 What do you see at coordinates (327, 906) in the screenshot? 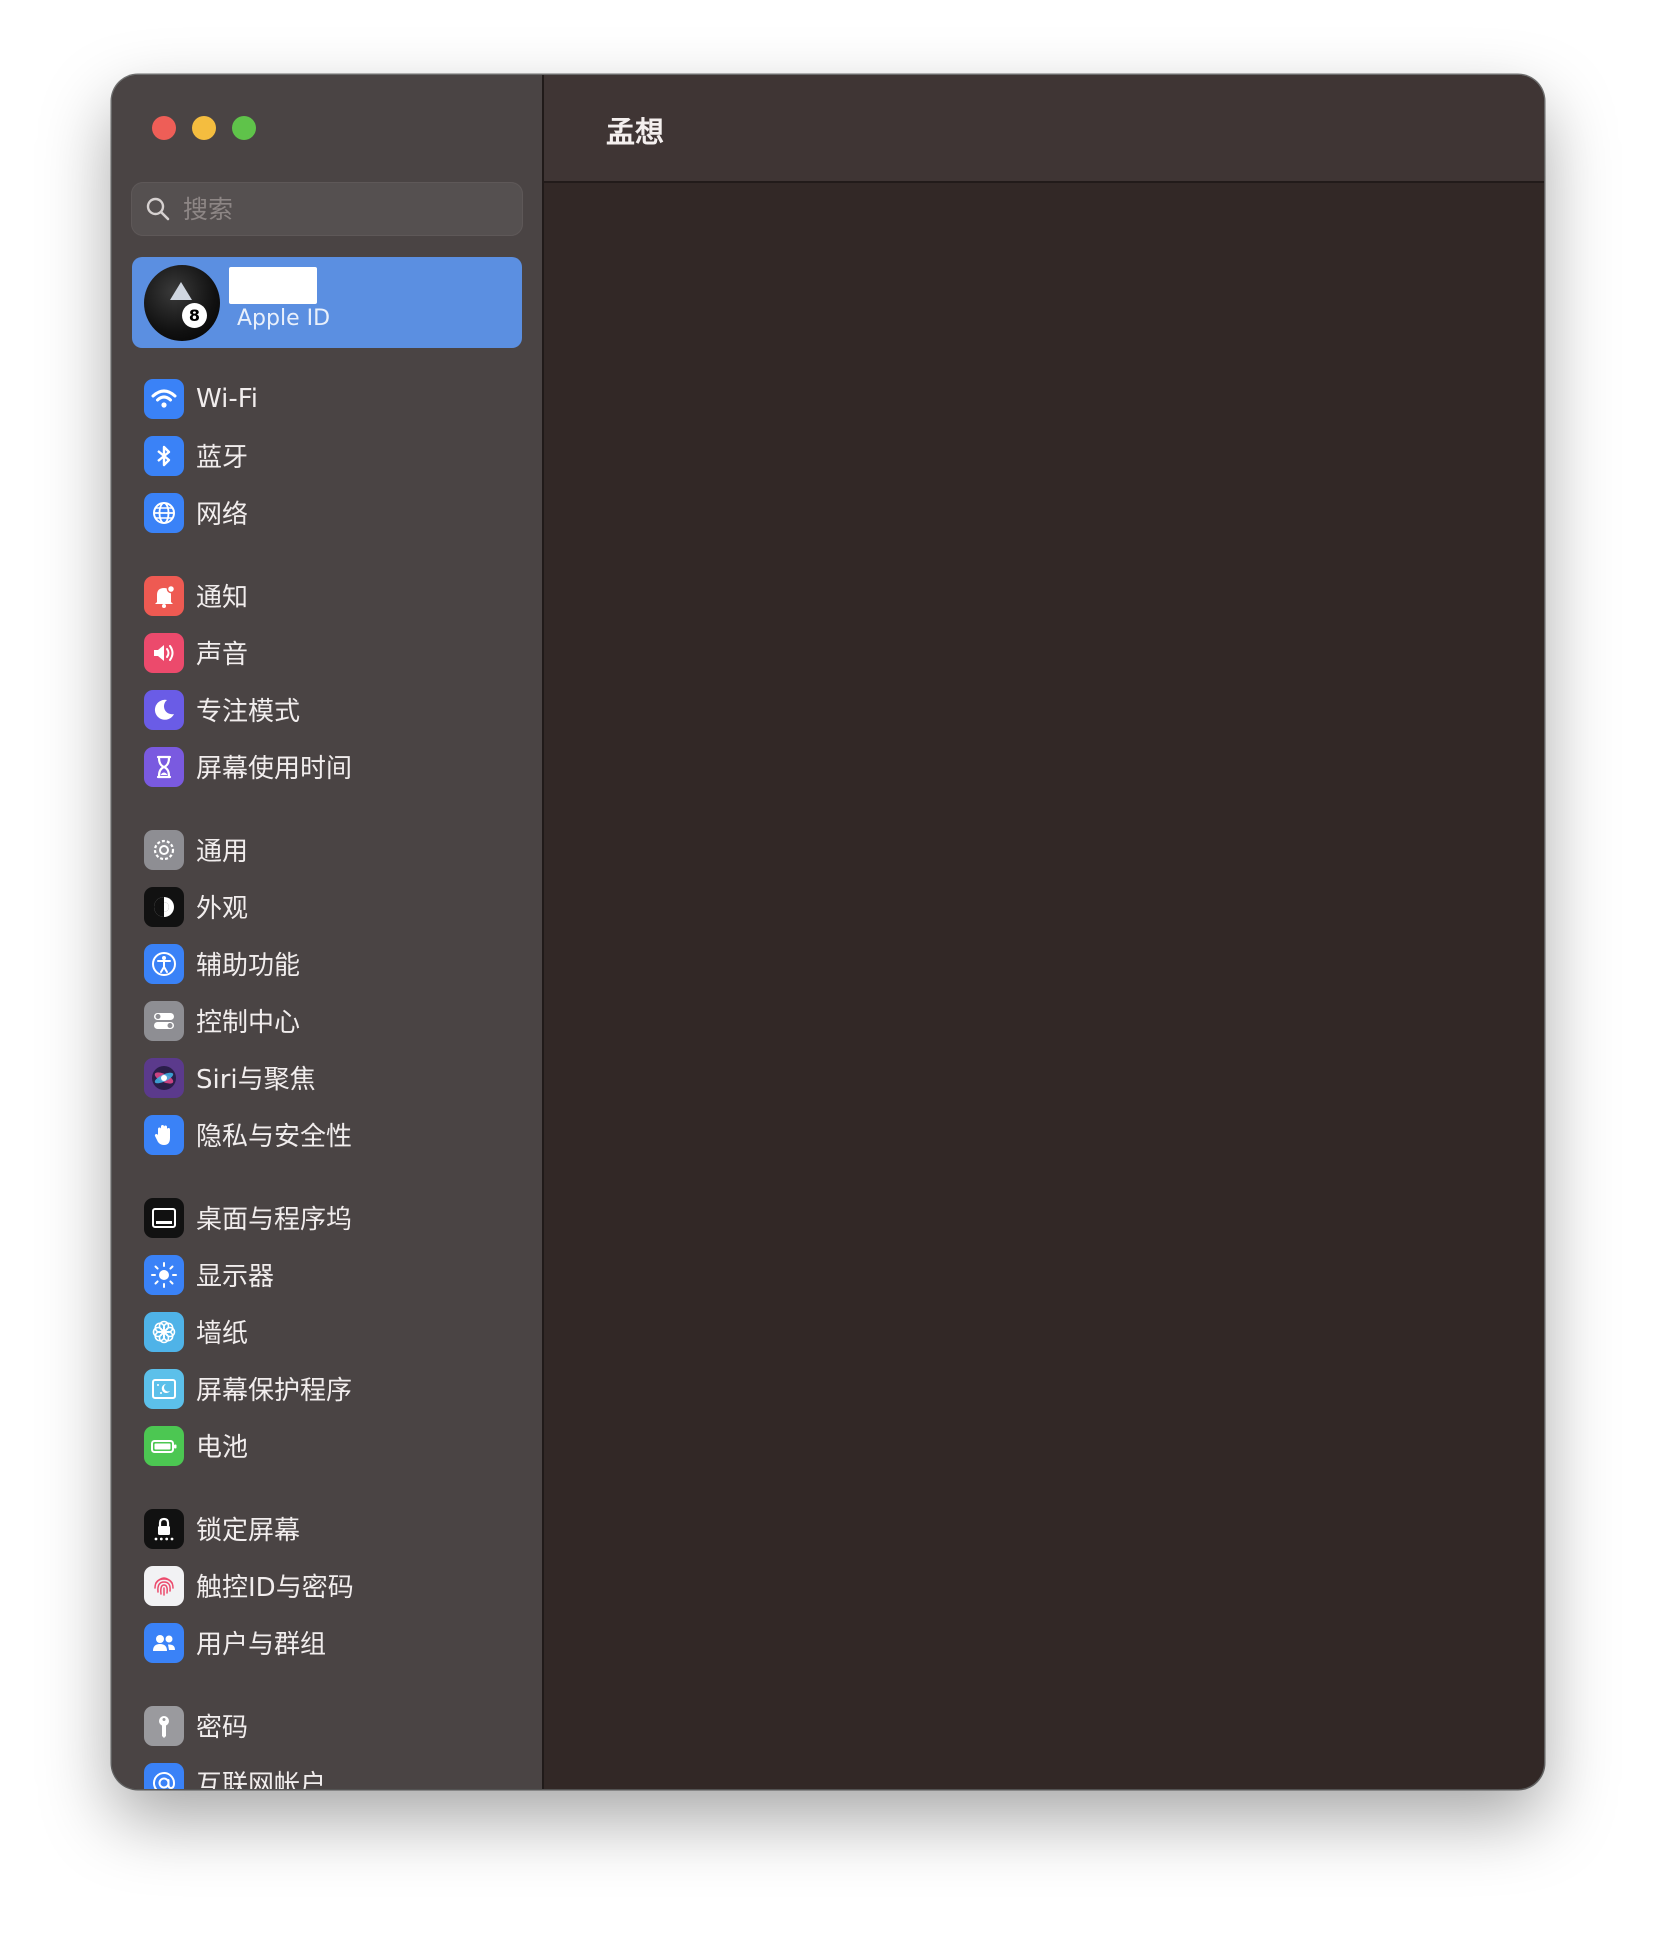
I see `sidebar-item-appearance: 外观` at bounding box center [327, 906].